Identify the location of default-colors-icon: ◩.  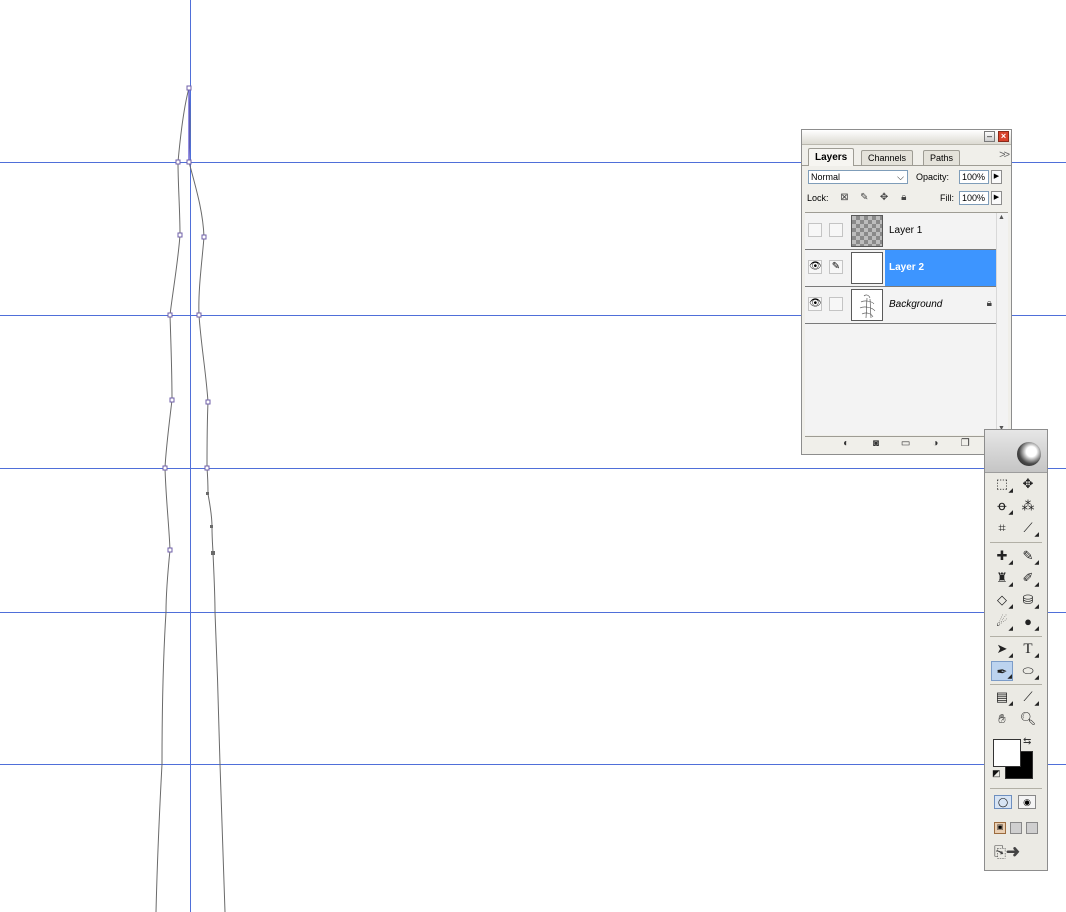
(996, 773).